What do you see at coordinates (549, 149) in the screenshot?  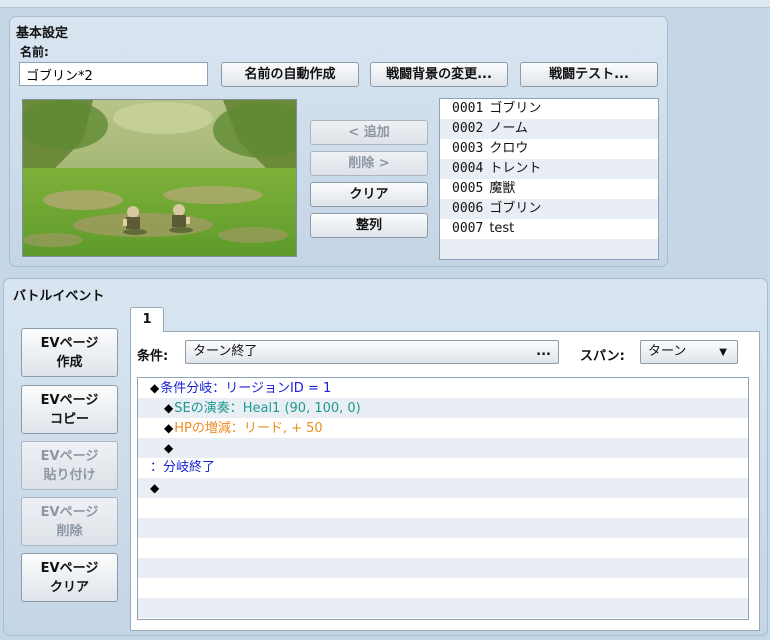 I see `enemy-list-item: 0003 クロウ` at bounding box center [549, 149].